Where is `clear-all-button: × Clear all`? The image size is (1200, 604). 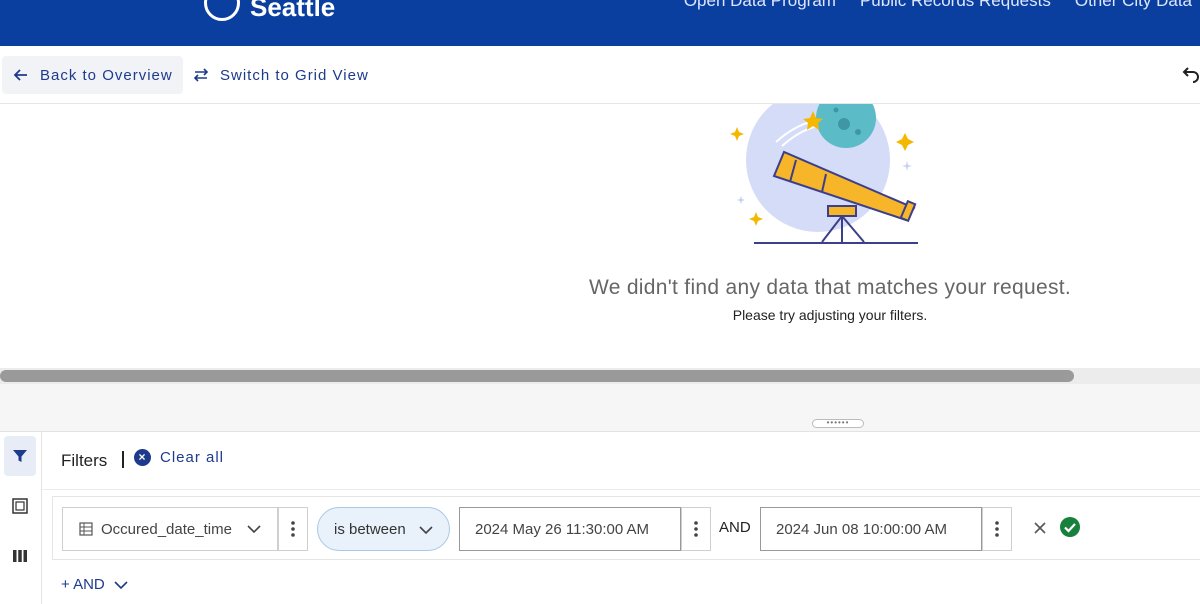 clear-all-button: × Clear all is located at coordinates (179, 457).